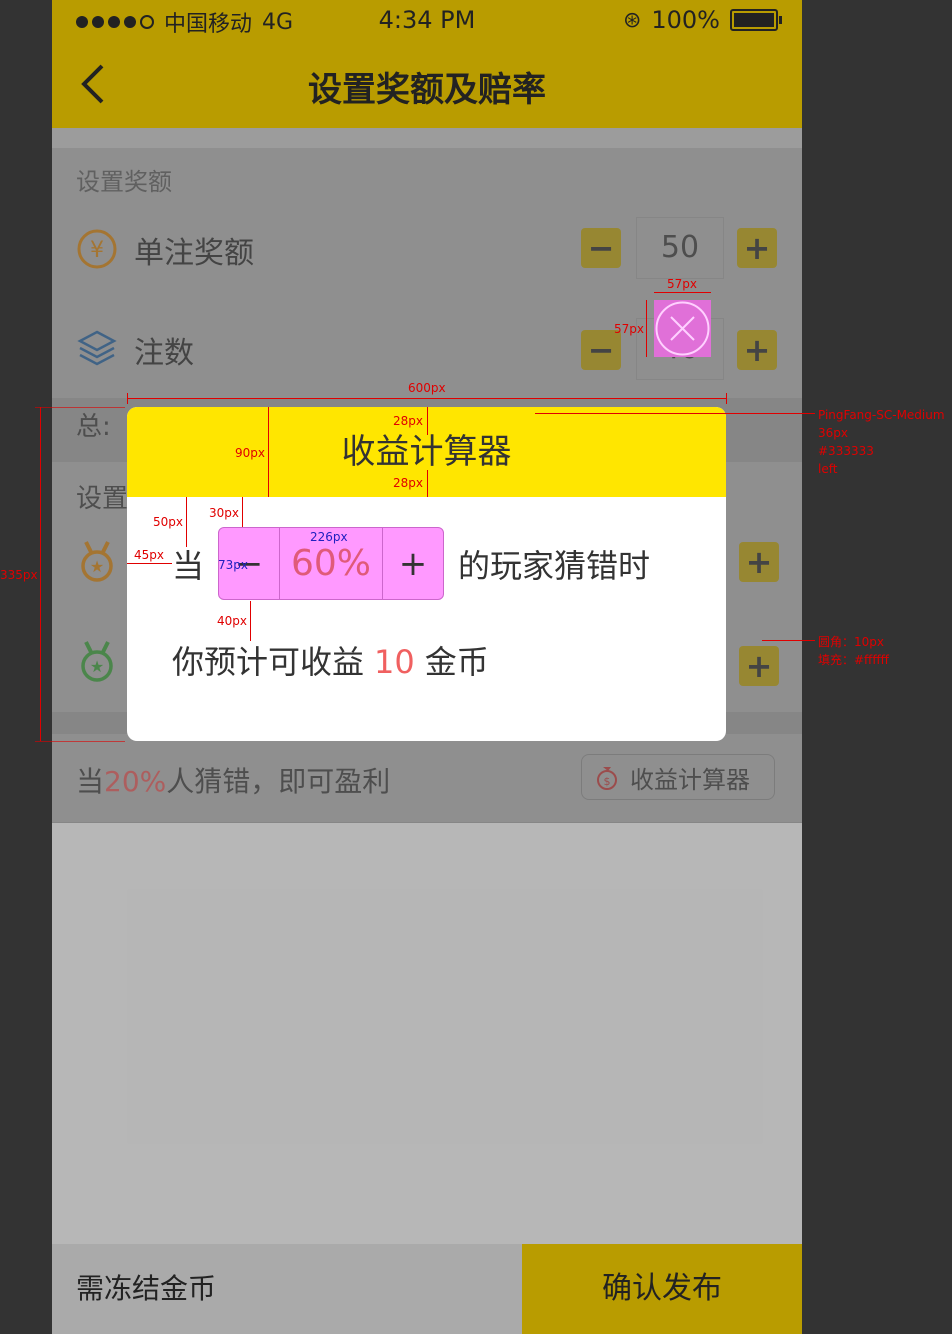 Image resolution: width=952 pixels, height=1334 pixels. Describe the element at coordinates (394, 662) in the screenshot. I see `profit-value: 10` at that location.